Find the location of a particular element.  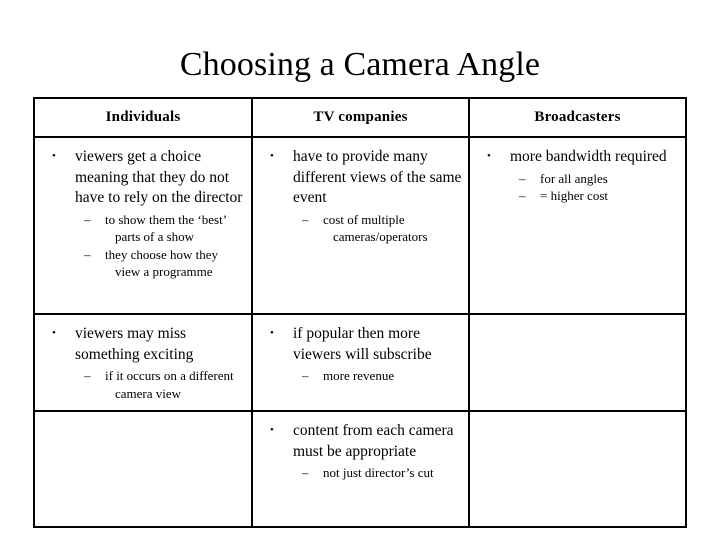

sub-bullet-item: they choose how they view a programme is located at coordinates (160, 263).